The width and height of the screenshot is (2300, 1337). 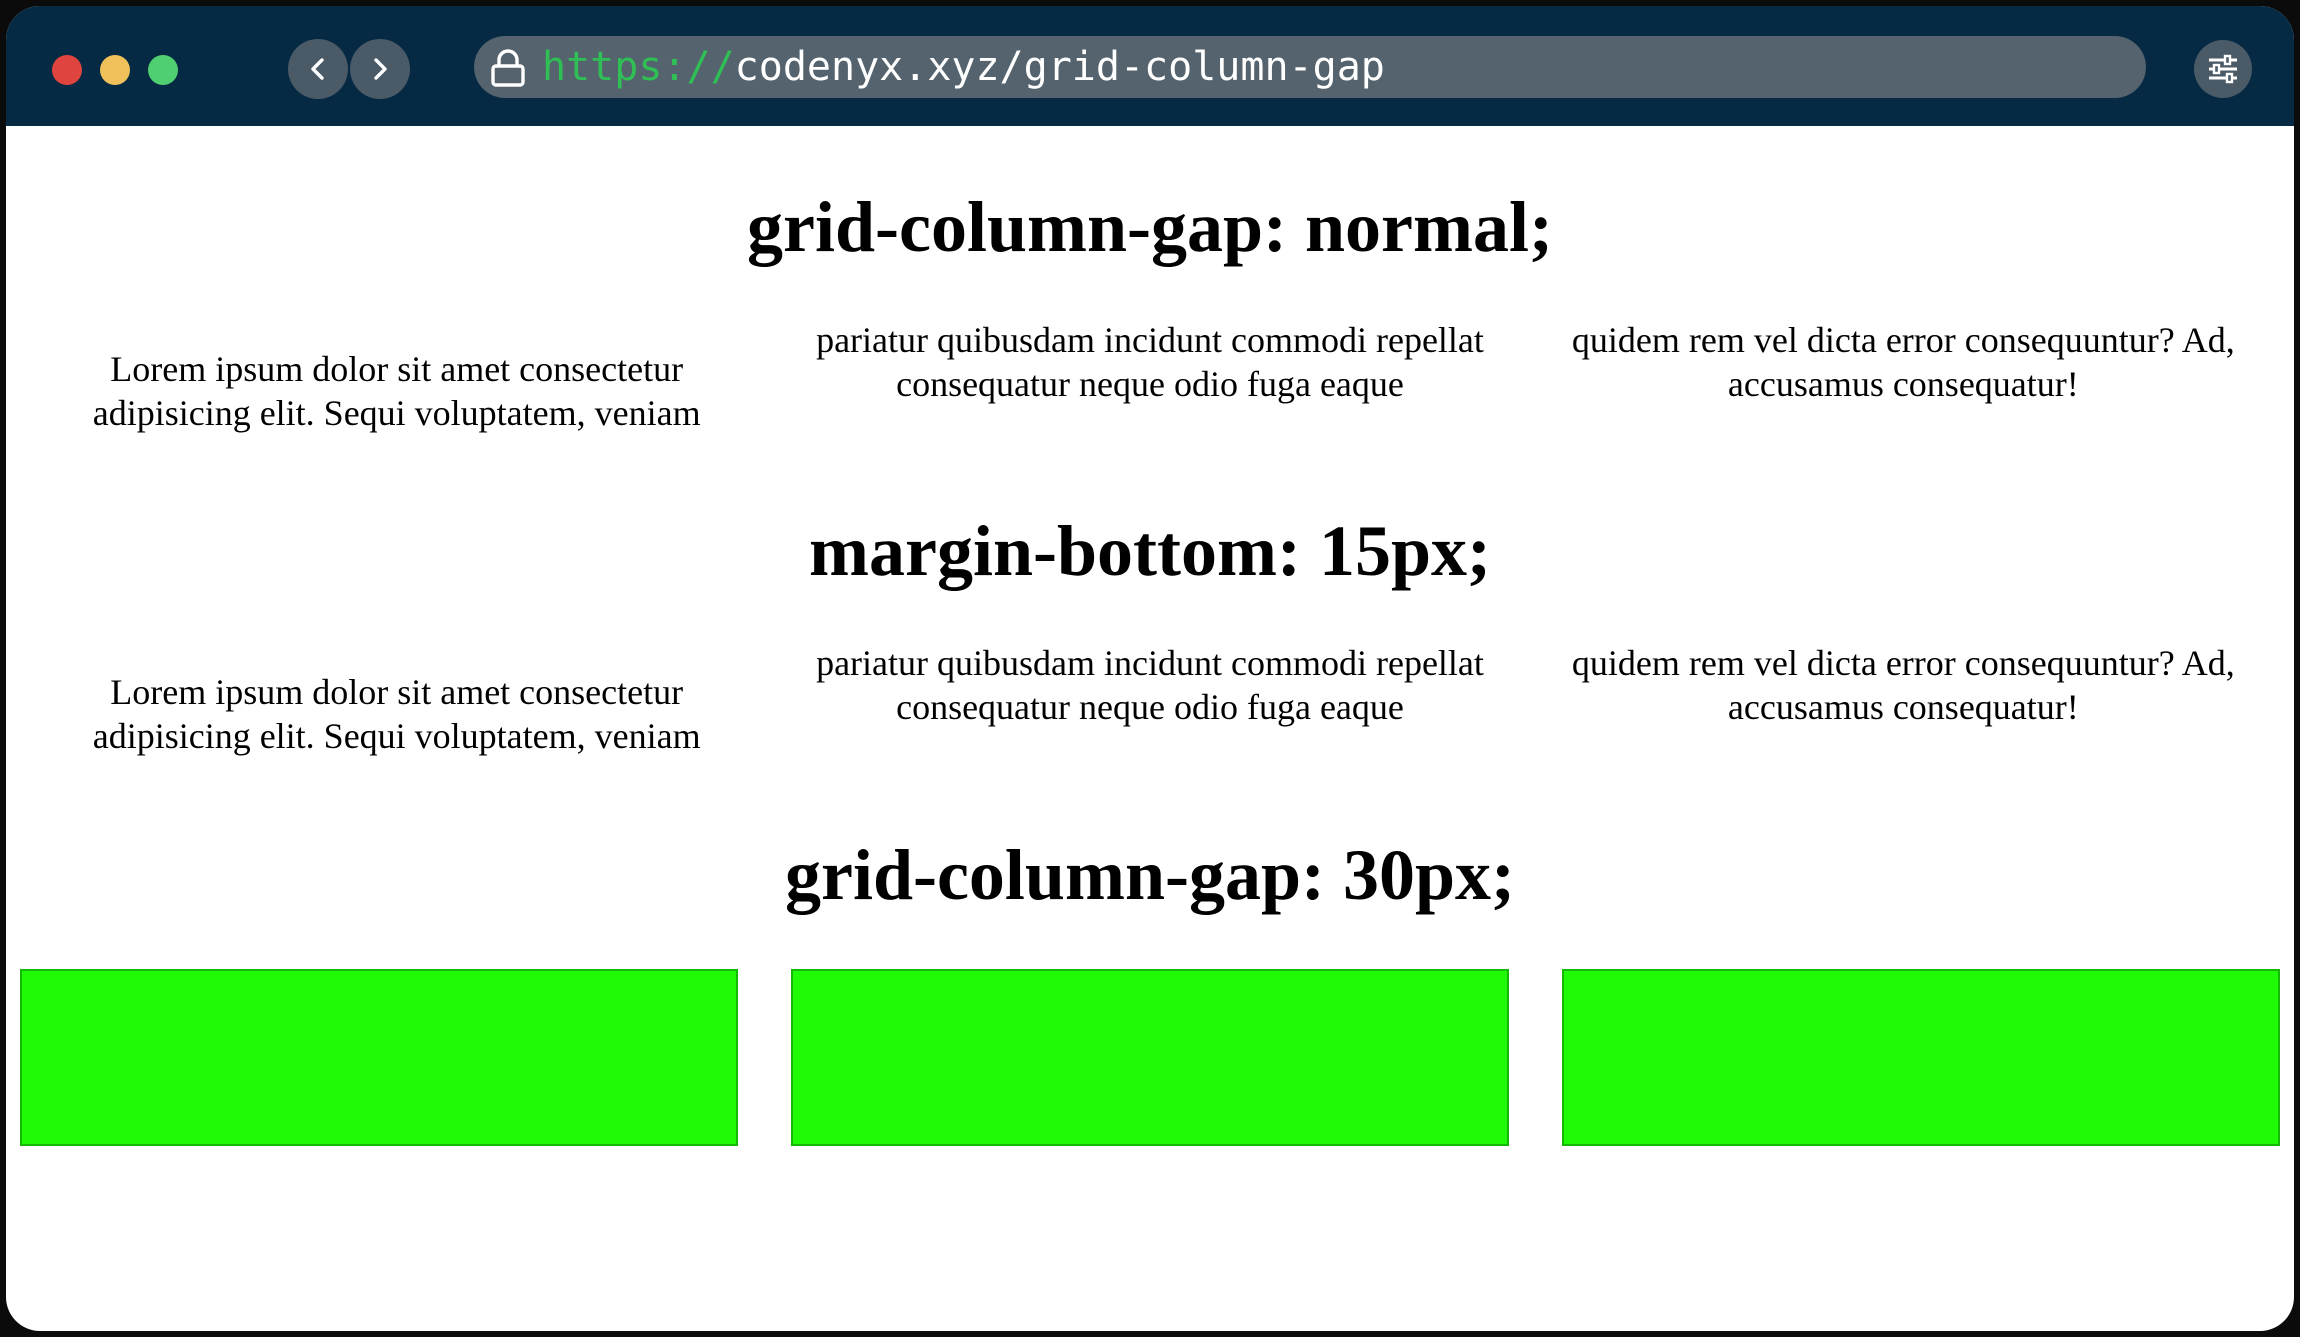 I want to click on settings-button, so click(x=2223, y=69).